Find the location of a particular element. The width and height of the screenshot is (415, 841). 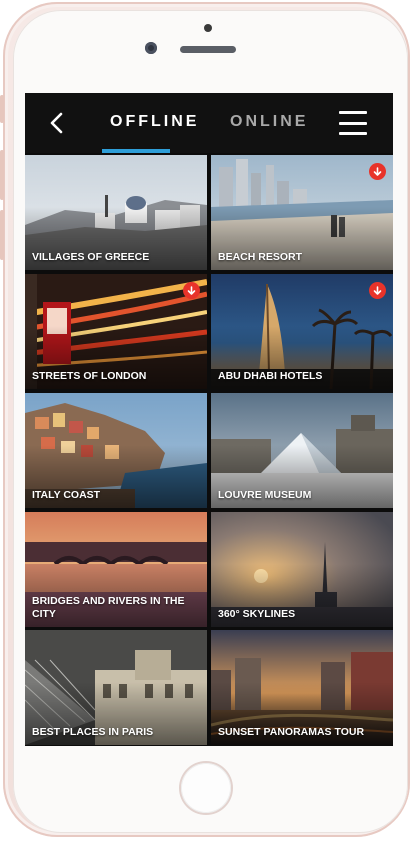

mute-switch is located at coordinates (2, 109).